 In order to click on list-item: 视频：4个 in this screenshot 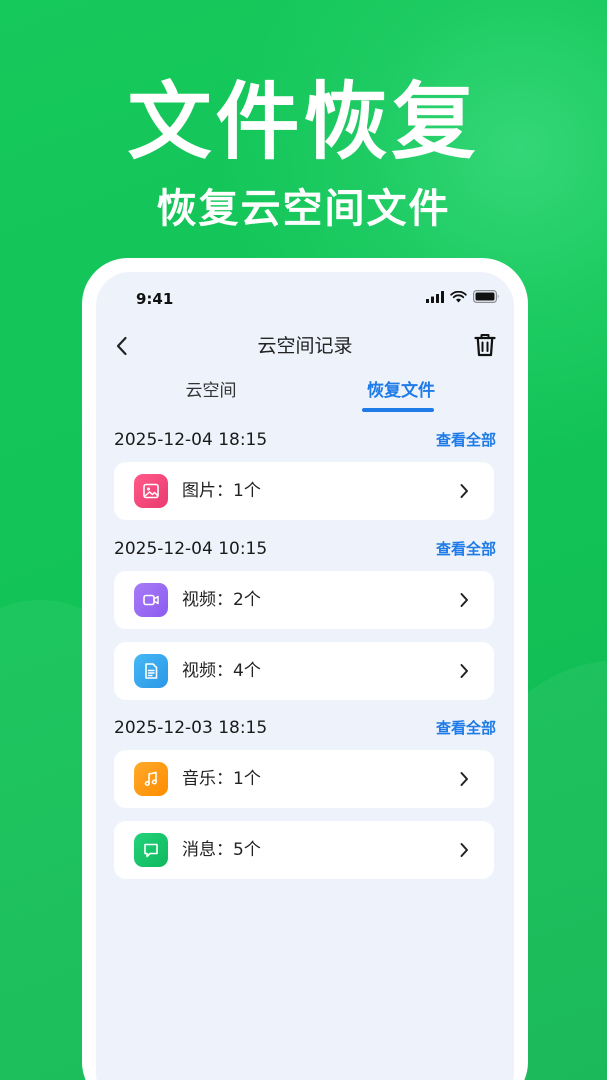, I will do `click(304, 671)`.